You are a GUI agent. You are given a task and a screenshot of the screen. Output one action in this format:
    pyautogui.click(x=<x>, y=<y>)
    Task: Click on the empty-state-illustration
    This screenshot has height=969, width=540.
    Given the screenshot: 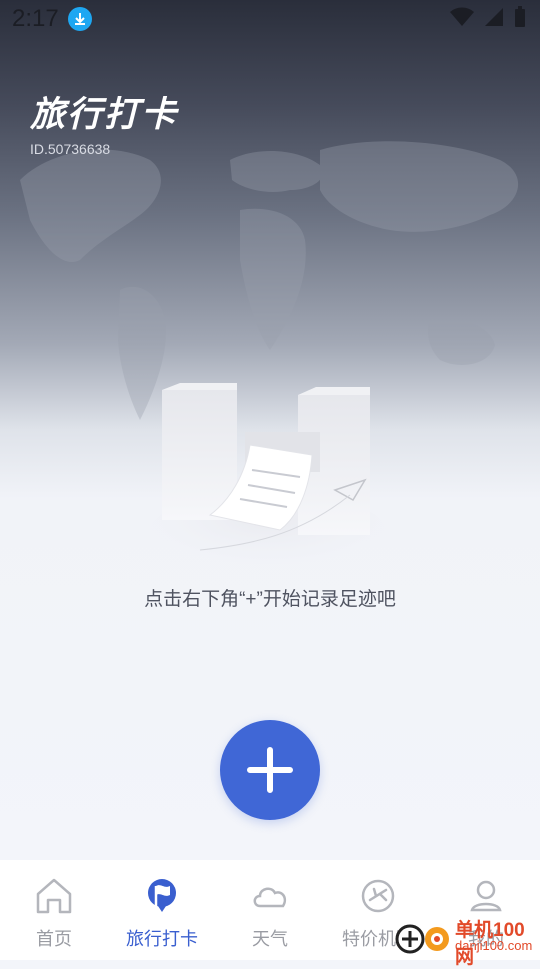 What is the action you would take?
    pyautogui.click(x=268, y=474)
    